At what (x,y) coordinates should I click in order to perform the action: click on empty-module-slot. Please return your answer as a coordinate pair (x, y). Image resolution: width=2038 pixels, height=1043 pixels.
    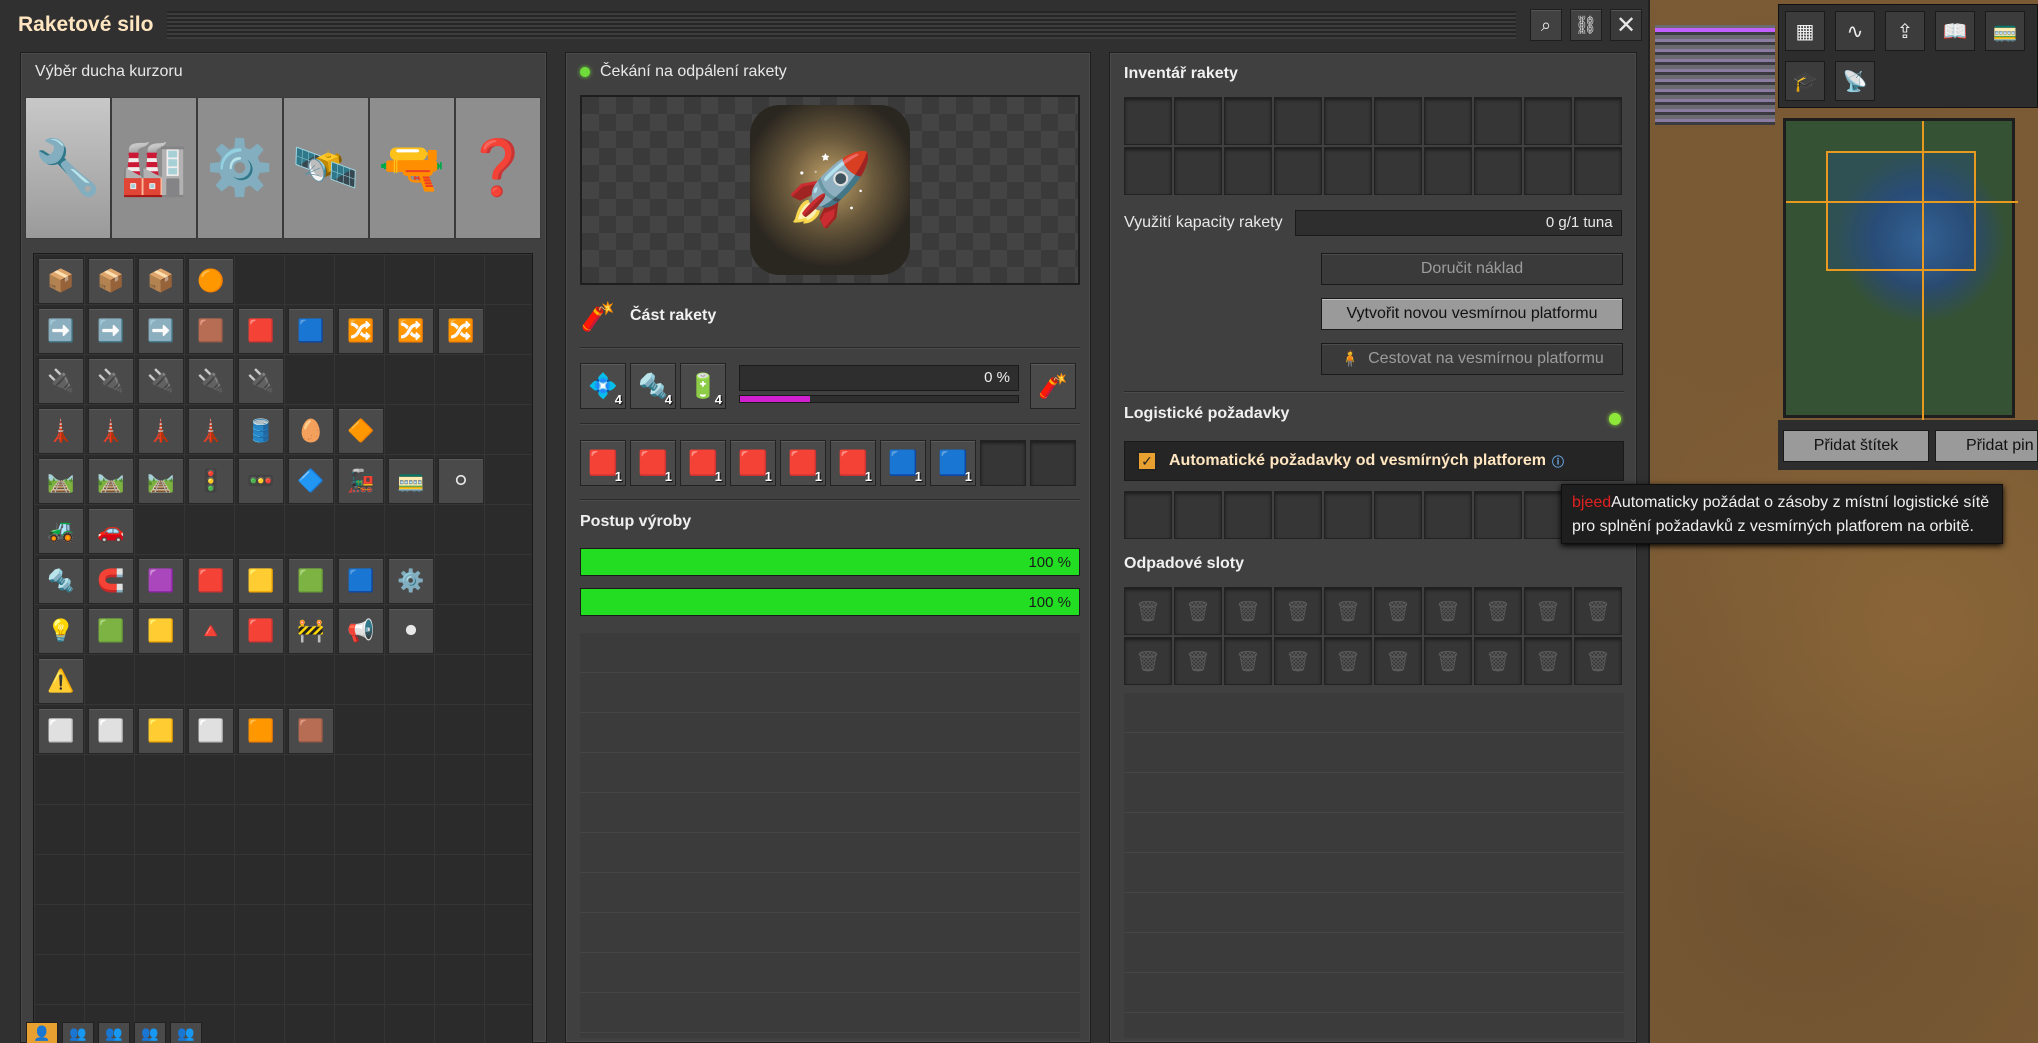
    Looking at the image, I should click on (1003, 463).